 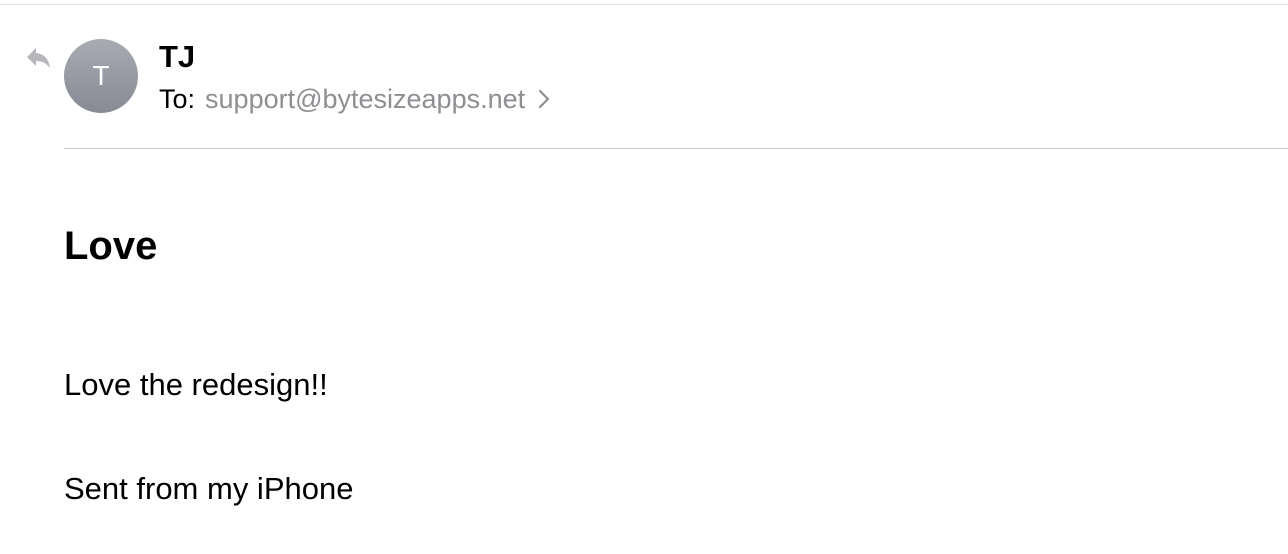 What do you see at coordinates (177, 57) in the screenshot?
I see `sender-name: TJ` at bounding box center [177, 57].